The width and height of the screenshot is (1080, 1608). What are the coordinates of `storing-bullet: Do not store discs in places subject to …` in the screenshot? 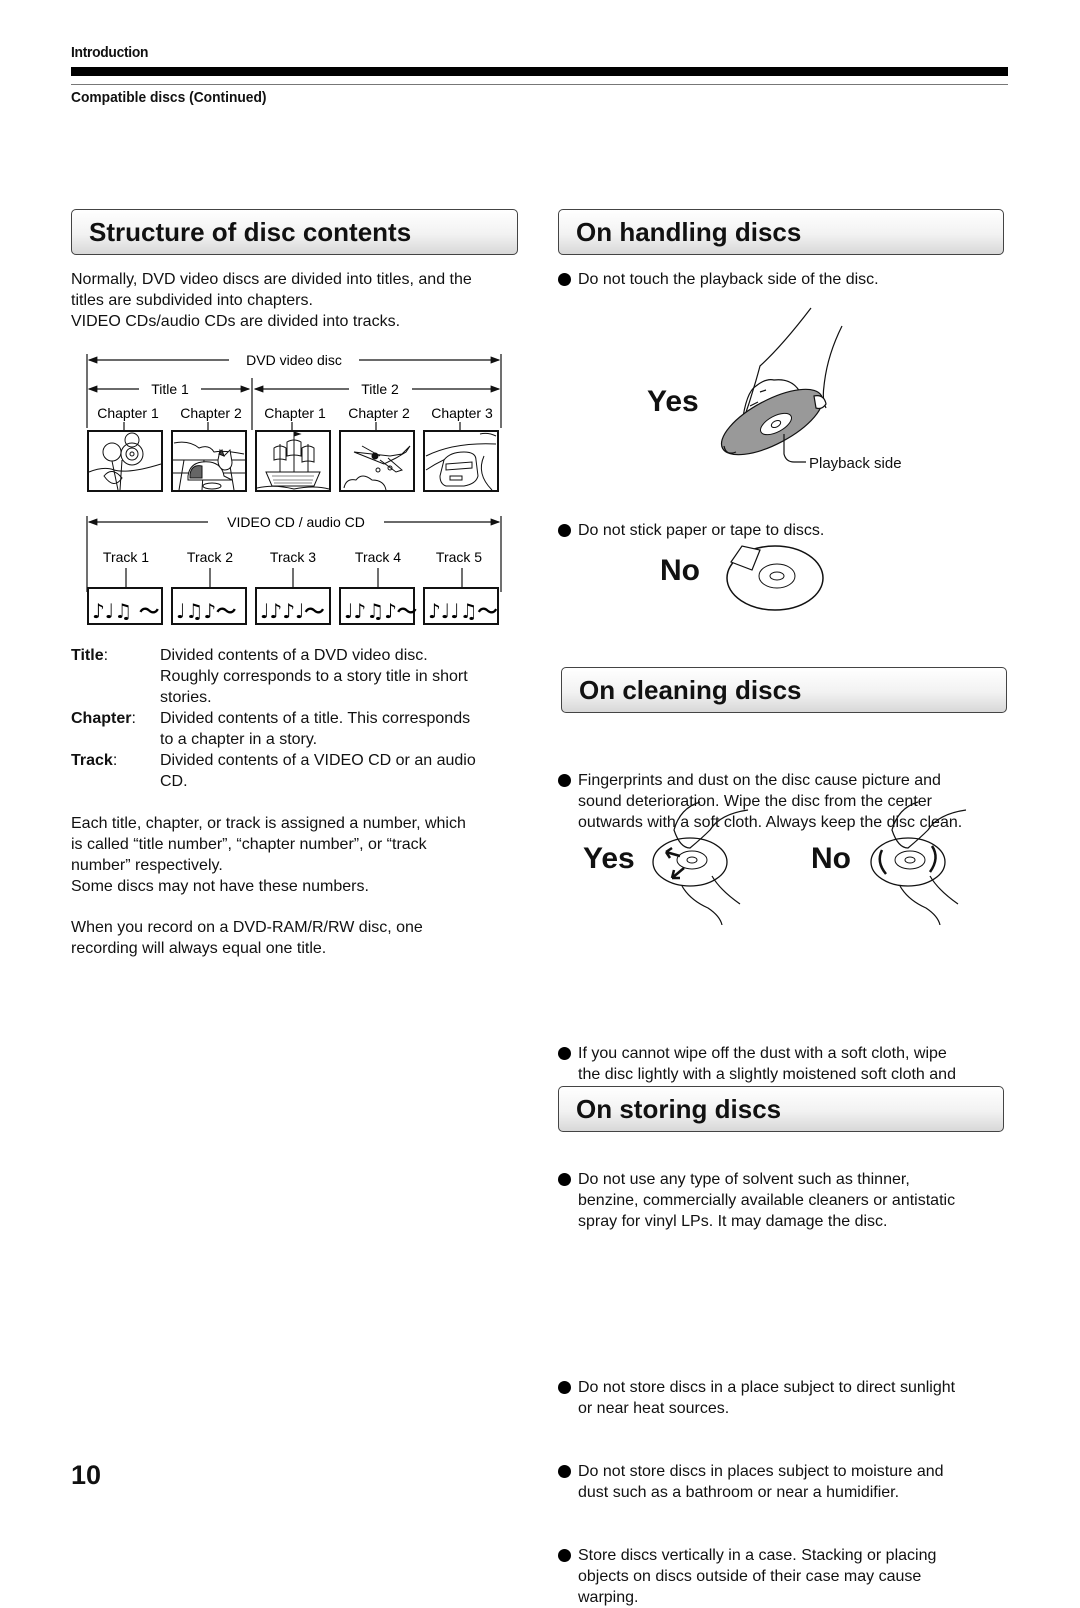 It's located at (794, 1482).